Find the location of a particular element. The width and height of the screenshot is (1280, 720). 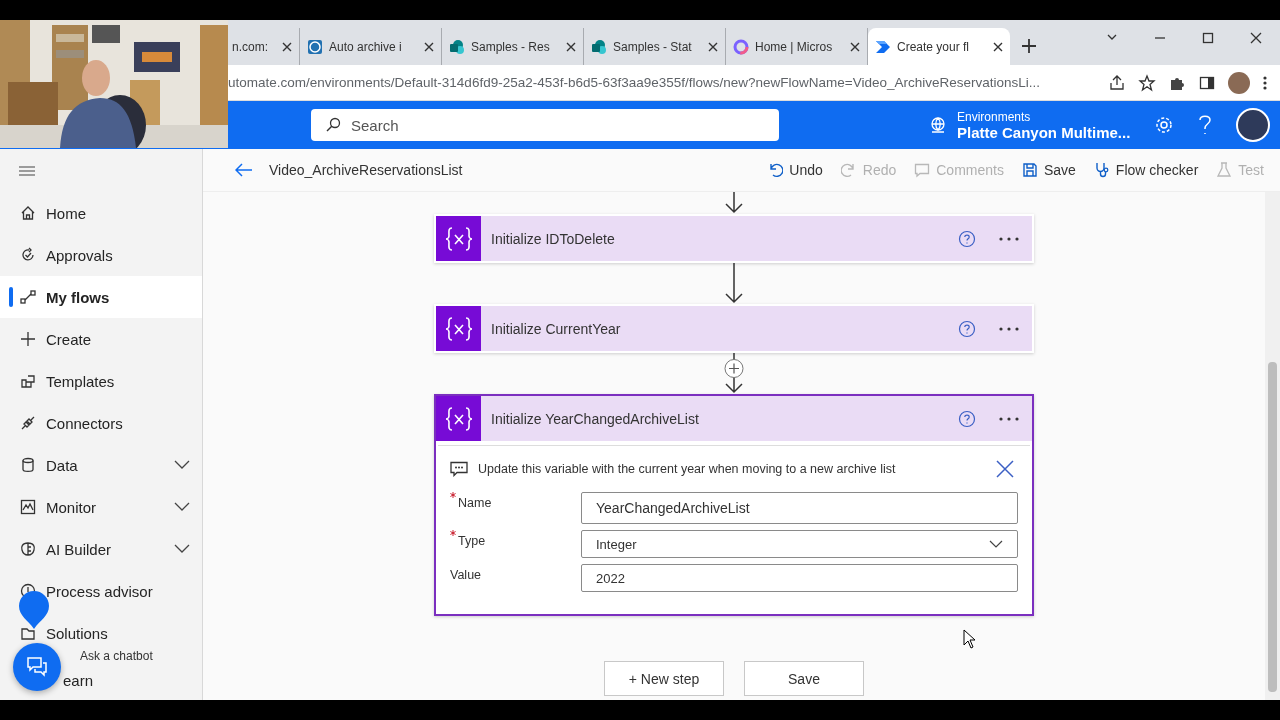

nav-item: earn is located at coordinates (80, 680).